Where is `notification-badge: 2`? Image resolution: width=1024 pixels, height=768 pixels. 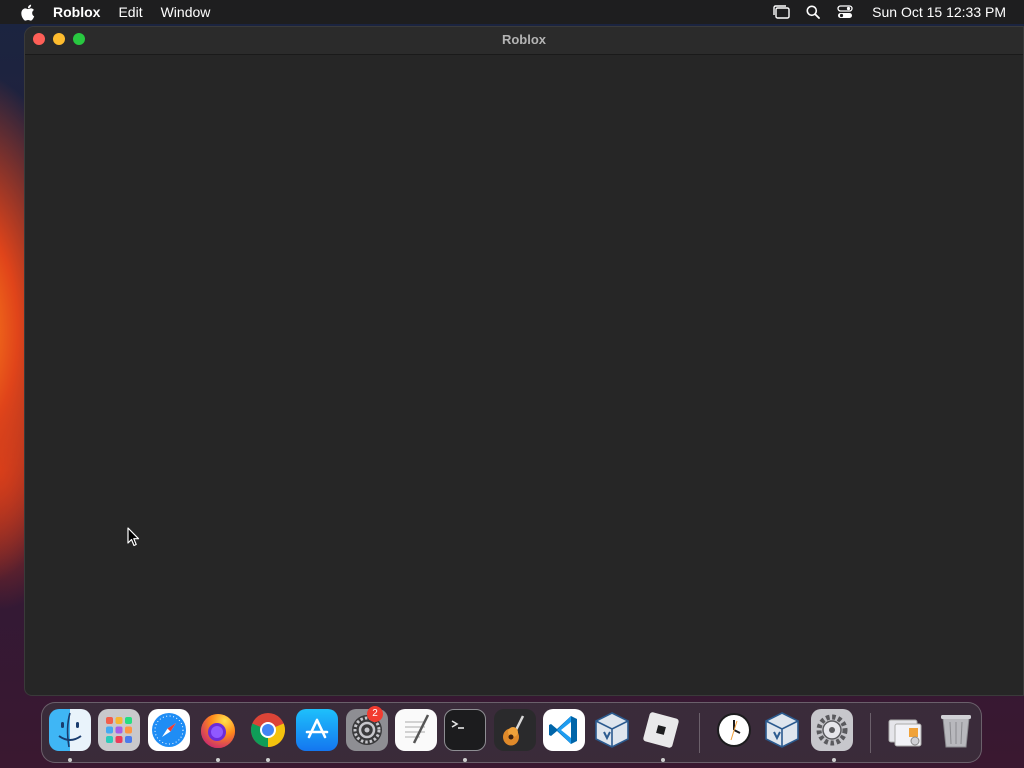
notification-badge: 2 is located at coordinates (375, 714).